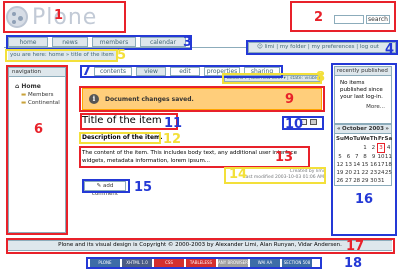 This screenshot has width=400, height=275. I want to click on annotation-number-10: 10, so click(294, 124).